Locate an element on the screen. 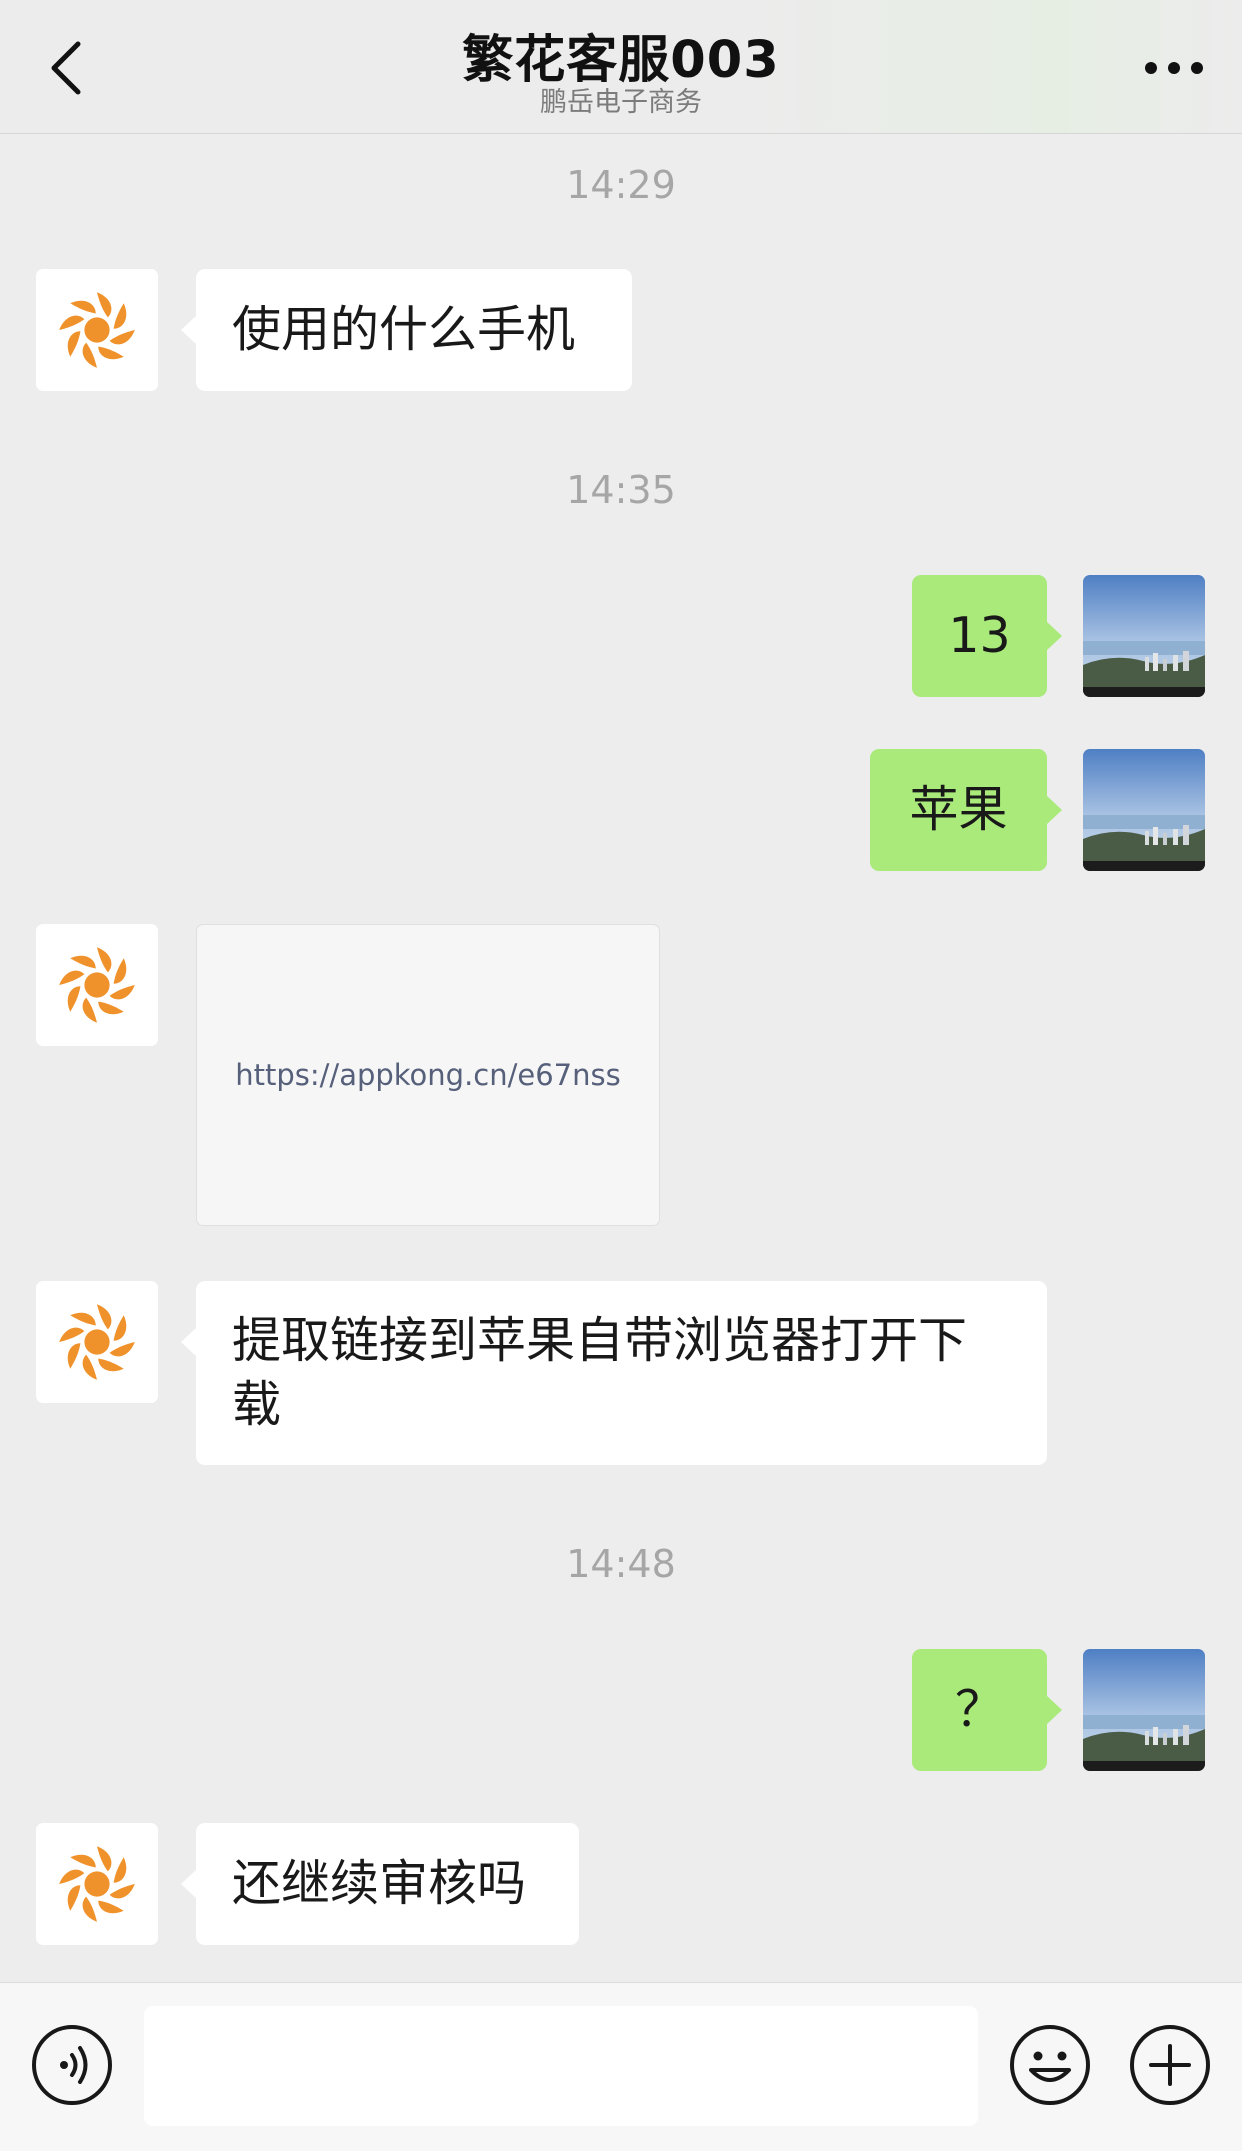  message-bubble-sent: 13 is located at coordinates (987, 636).